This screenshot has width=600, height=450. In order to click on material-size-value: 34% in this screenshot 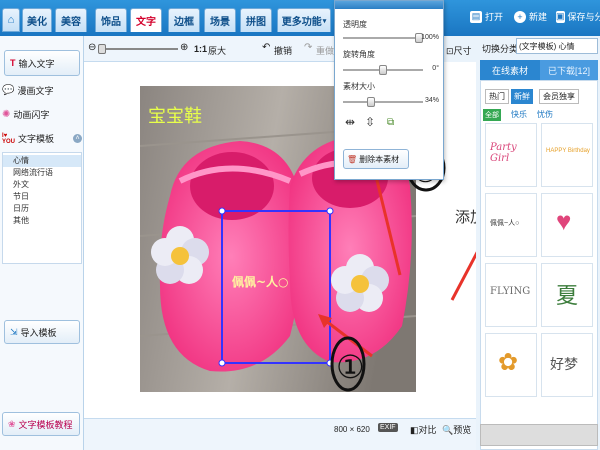, I will do `click(431, 100)`.